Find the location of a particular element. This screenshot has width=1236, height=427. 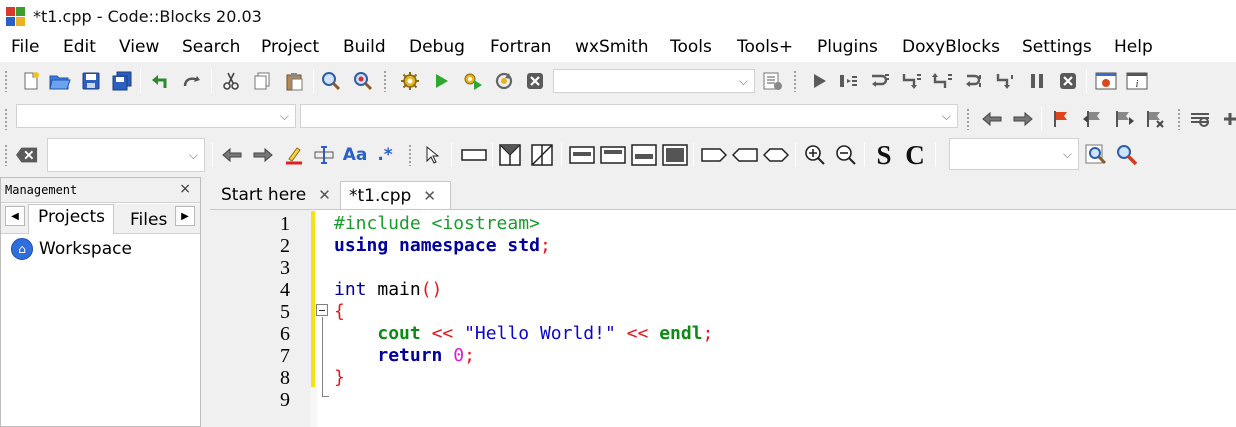

settings-wrench-icon is located at coordinates (1127, 155).